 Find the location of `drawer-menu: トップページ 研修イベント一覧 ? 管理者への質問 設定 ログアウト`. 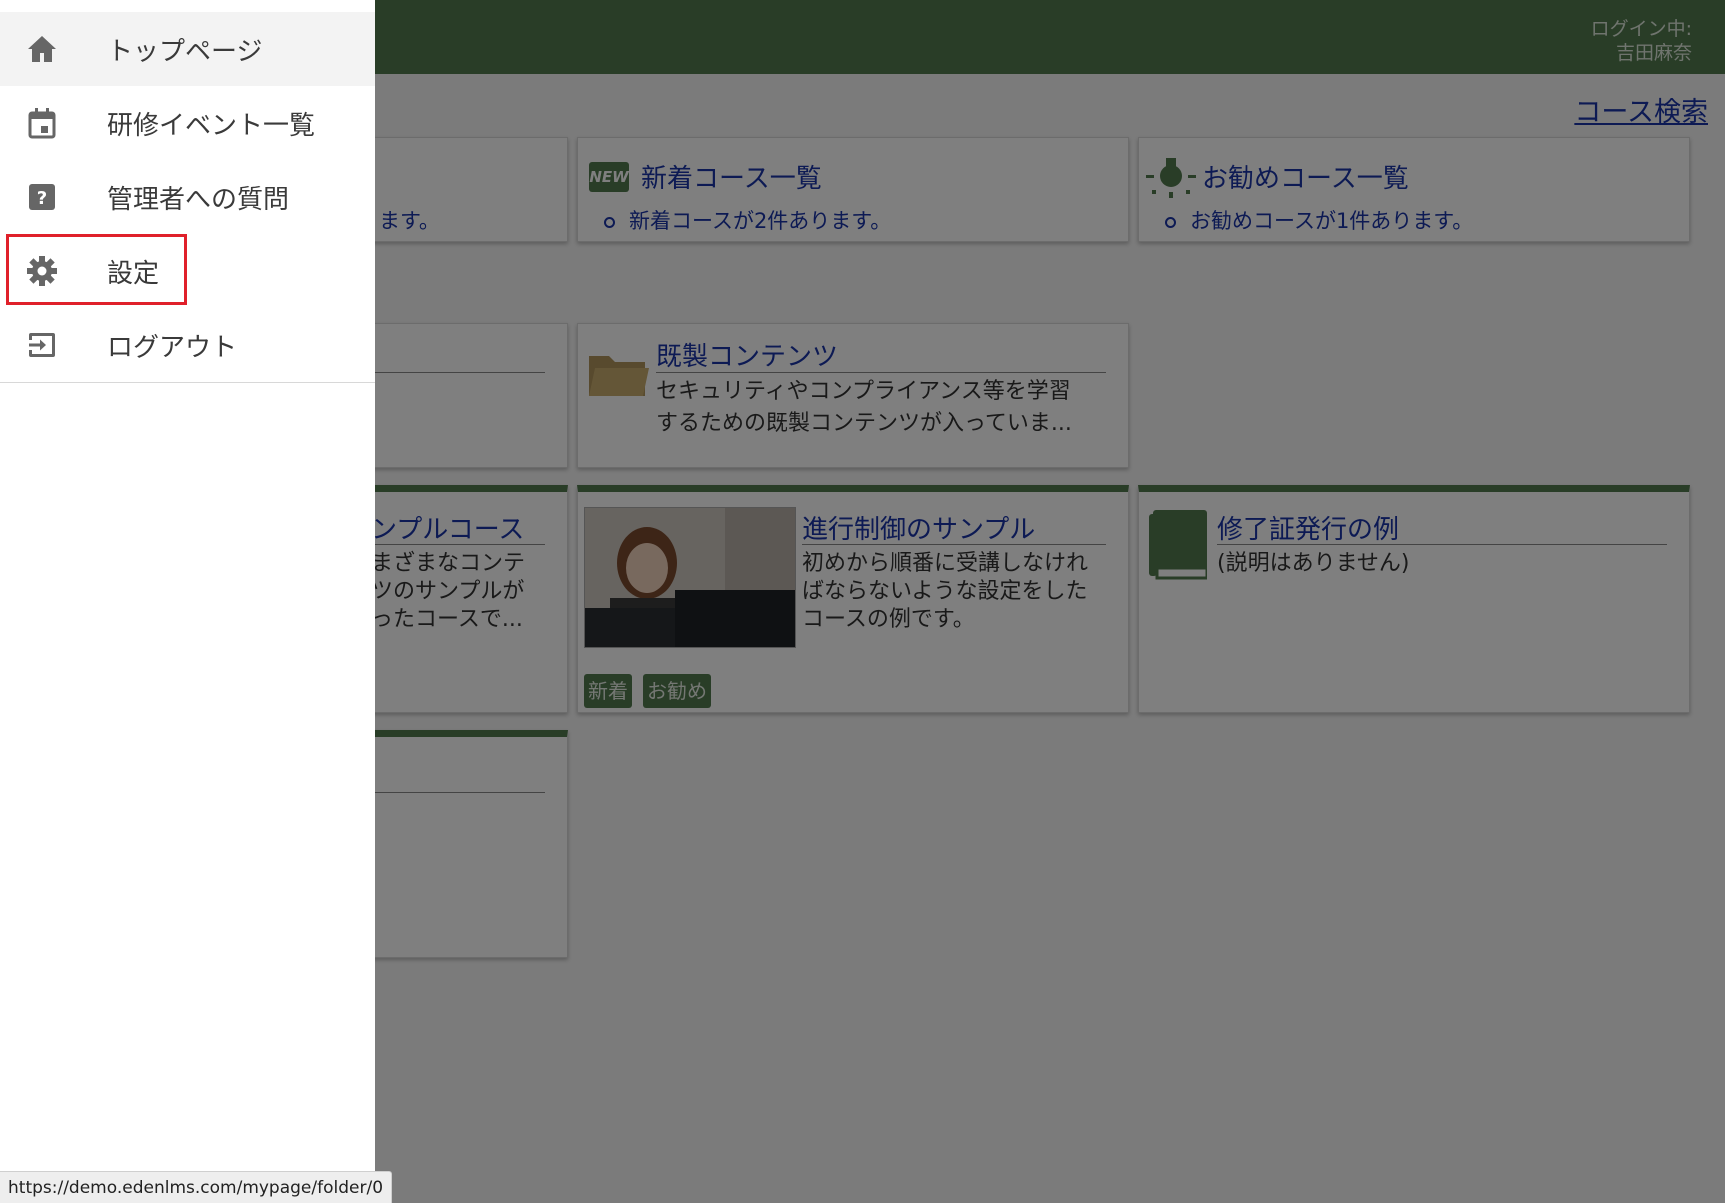

drawer-menu: トップページ 研修イベント一覧 ? 管理者への質問 設定 ログアウト is located at coordinates (187, 197).